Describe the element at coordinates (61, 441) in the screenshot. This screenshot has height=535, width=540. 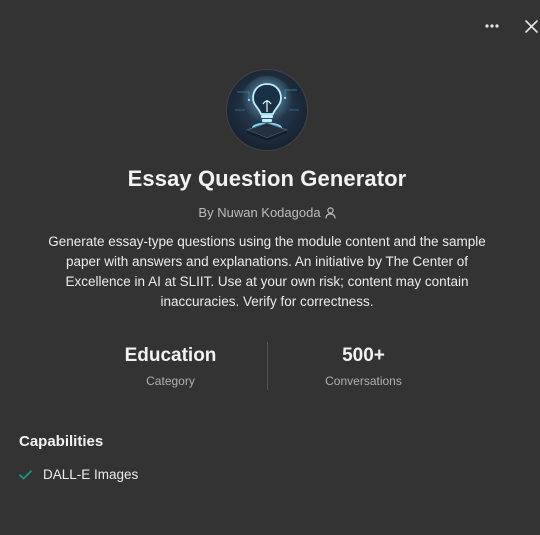
I see `capabilities-heading: Capabilities` at that location.